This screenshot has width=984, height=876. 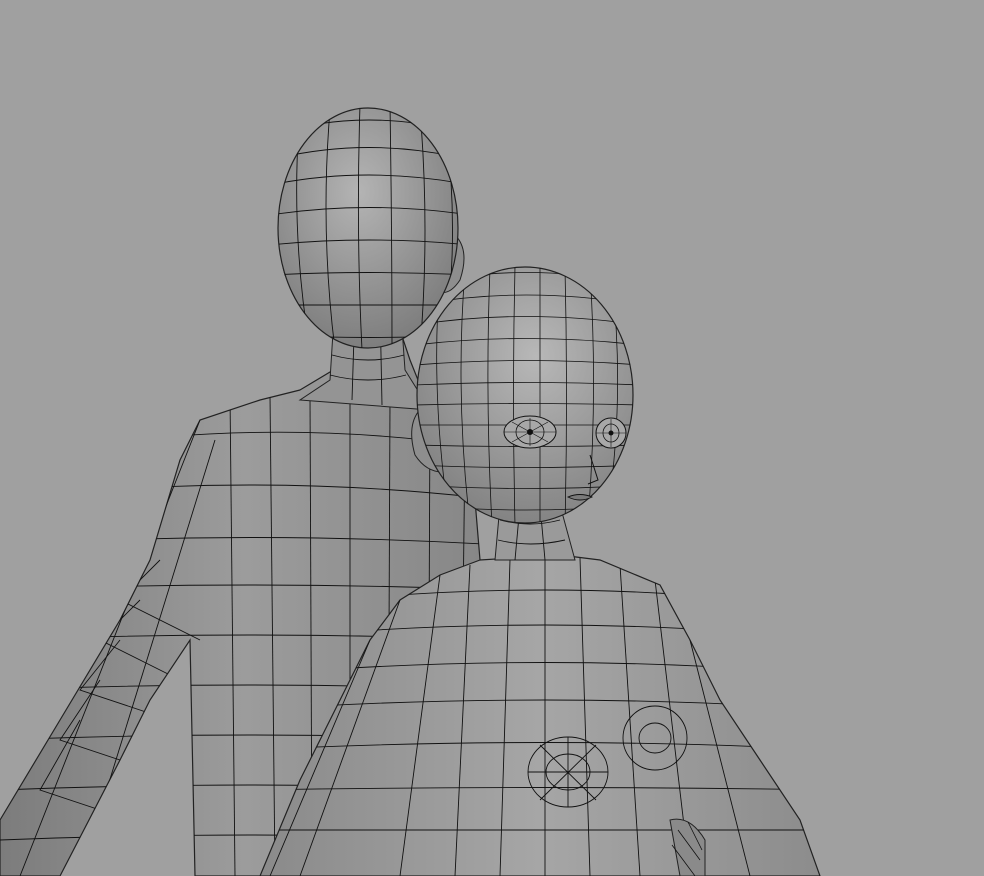 I want to click on male-head, so click(x=368, y=228).